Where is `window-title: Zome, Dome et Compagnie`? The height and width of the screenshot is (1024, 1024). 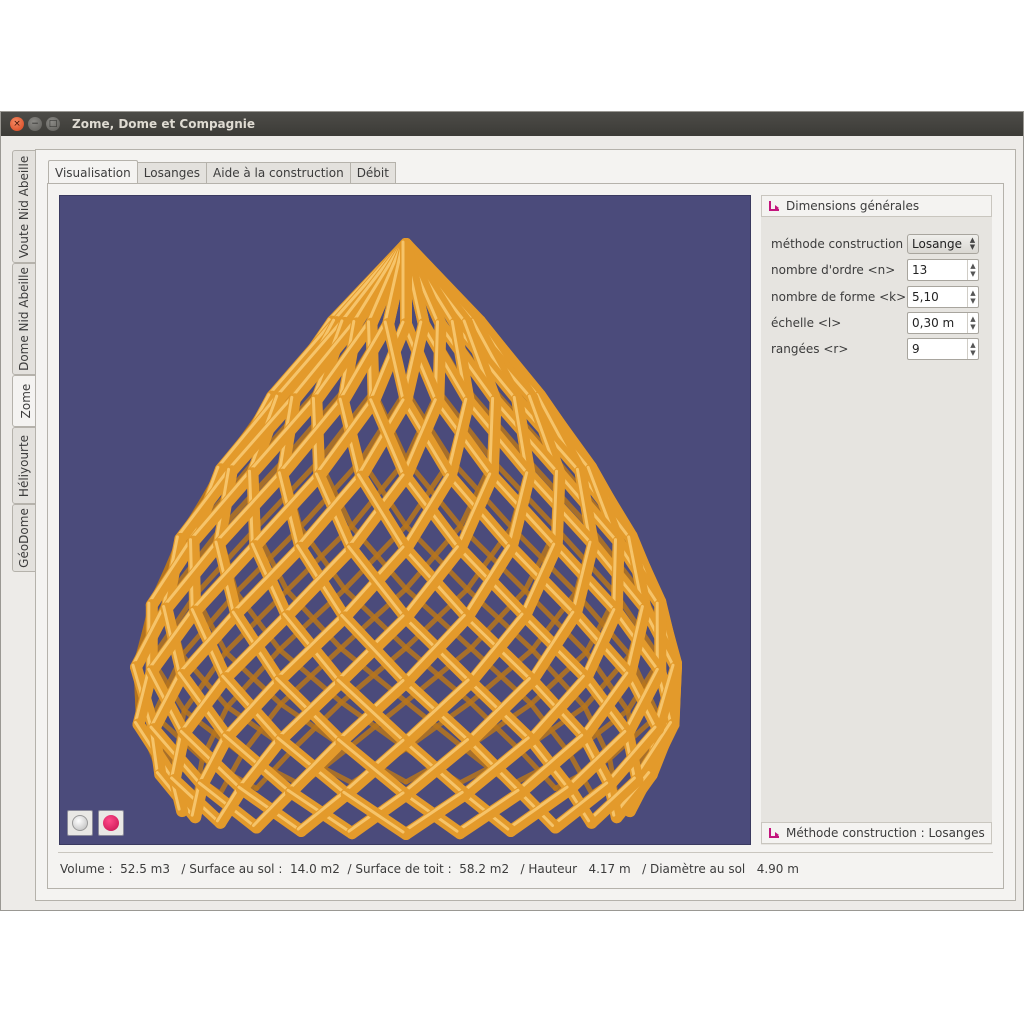
window-title: Zome, Dome et Compagnie is located at coordinates (164, 124).